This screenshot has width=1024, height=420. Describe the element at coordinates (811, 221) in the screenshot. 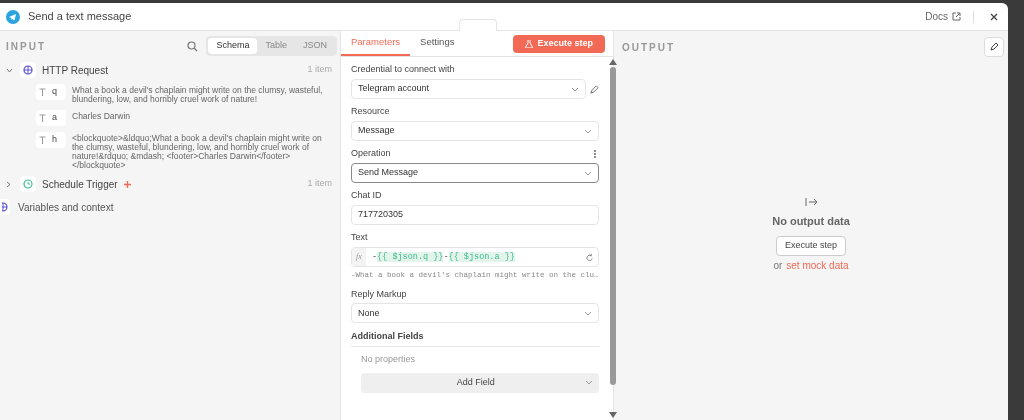

I see `empty-state-title: No output data` at that location.